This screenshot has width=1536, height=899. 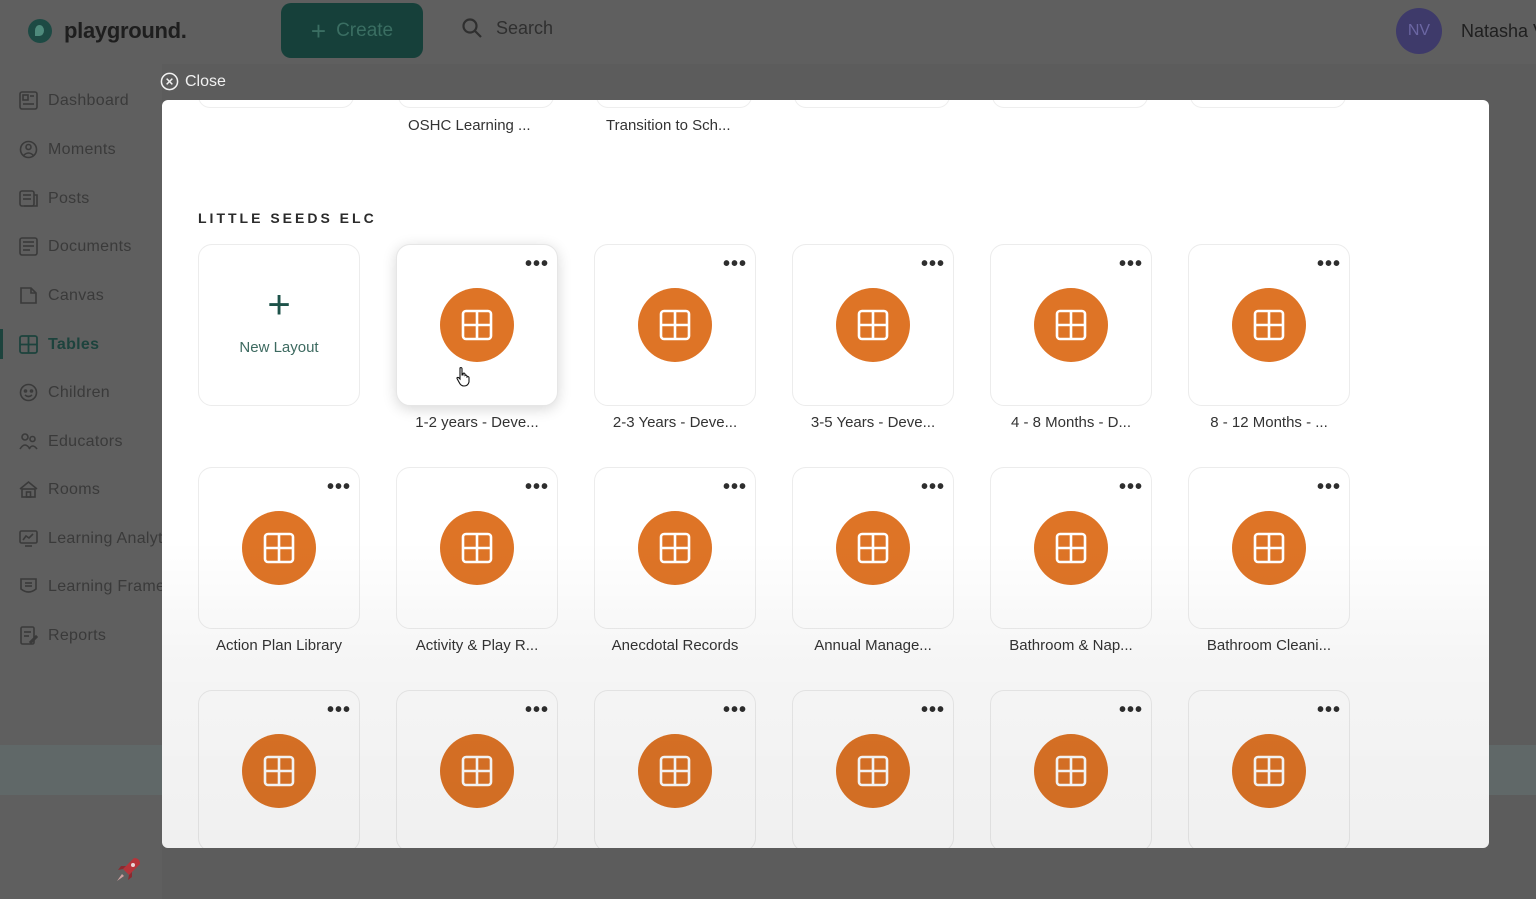 I want to click on sidebar-item-label: Educators, so click(x=85, y=441).